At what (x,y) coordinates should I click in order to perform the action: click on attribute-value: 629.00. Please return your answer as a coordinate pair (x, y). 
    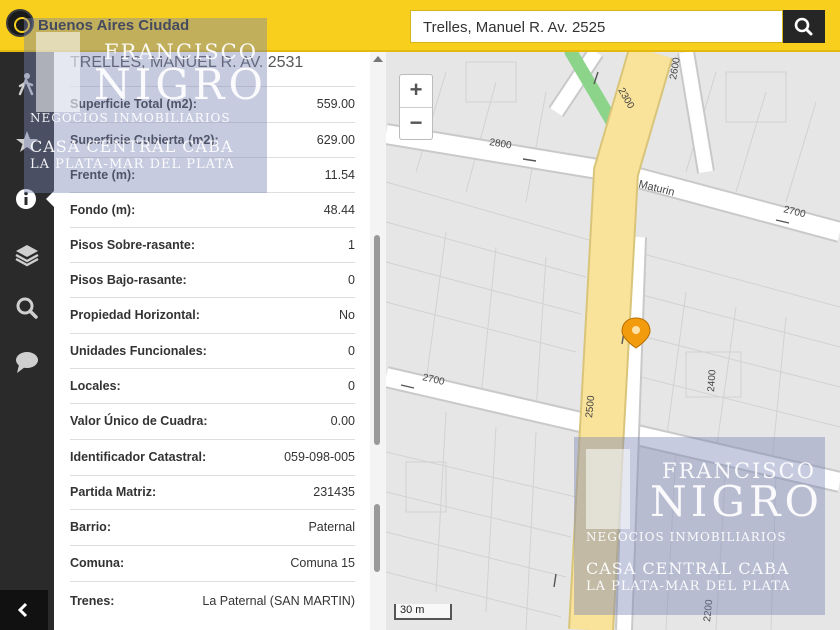
    Looking at the image, I should click on (335, 139).